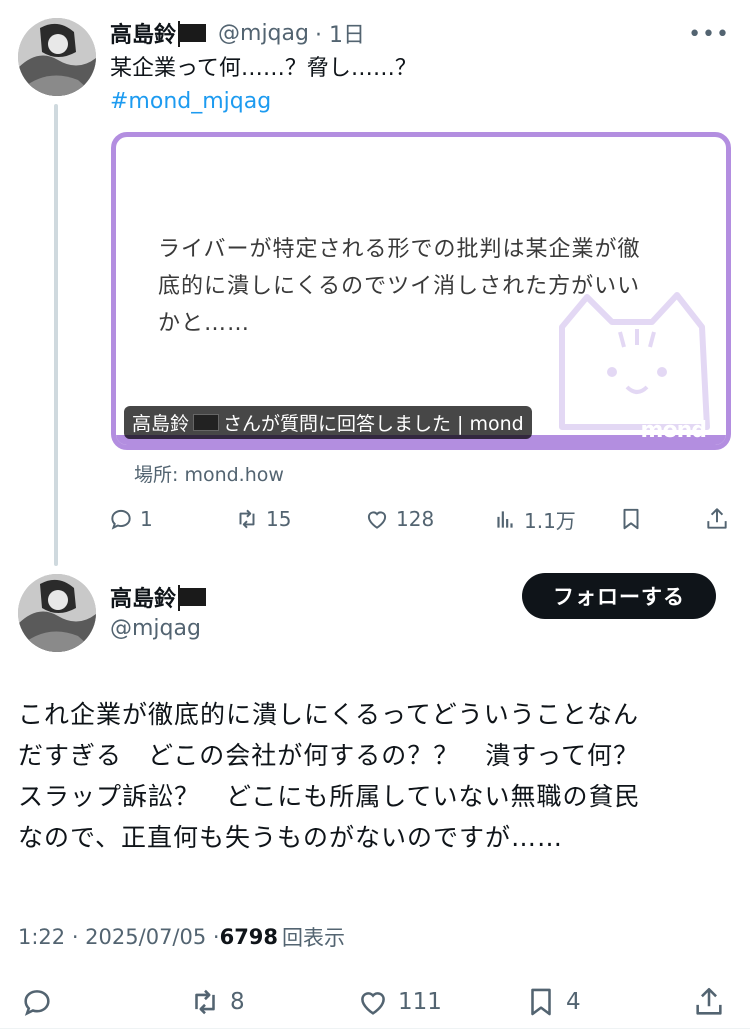 Image resolution: width=750 pixels, height=1032 pixels. Describe the element at coordinates (314, 938) in the screenshot. I see `views-label: 回表示` at that location.